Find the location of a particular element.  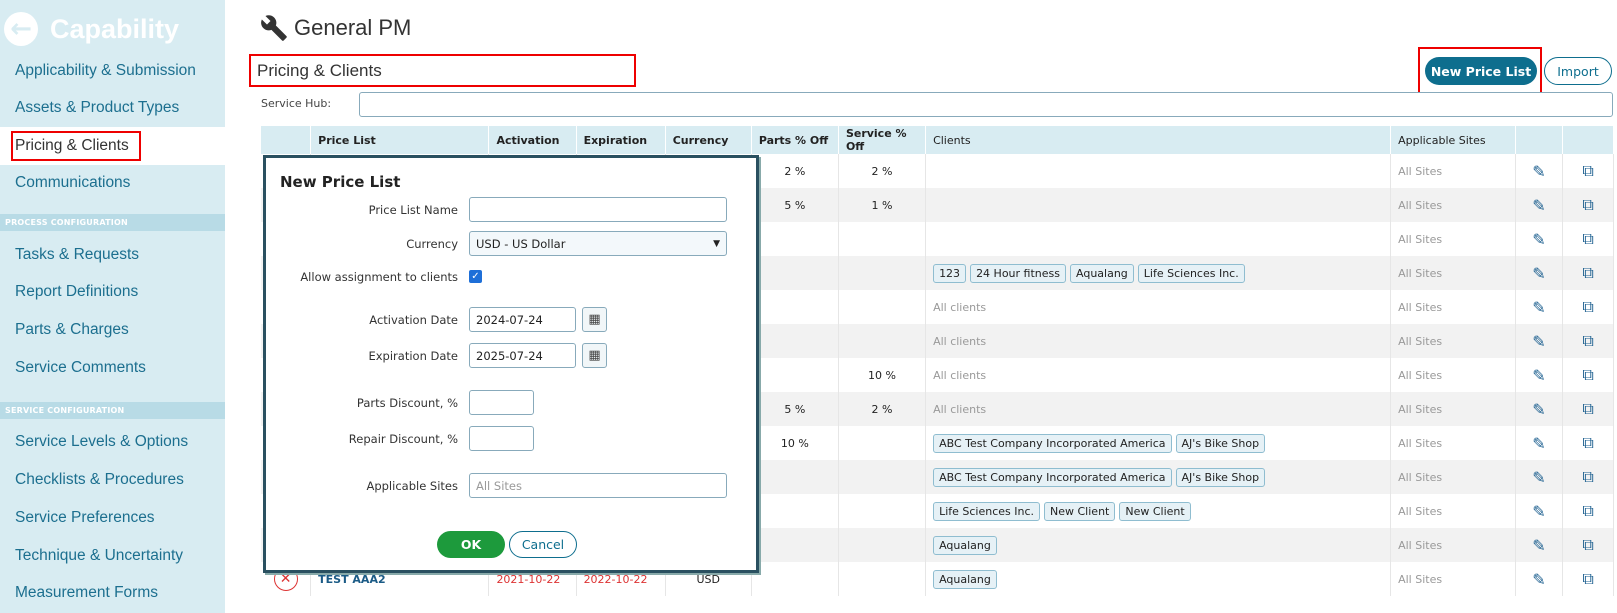

allow-assignment-label: Allow assignment to clients is located at coordinates (379, 277).